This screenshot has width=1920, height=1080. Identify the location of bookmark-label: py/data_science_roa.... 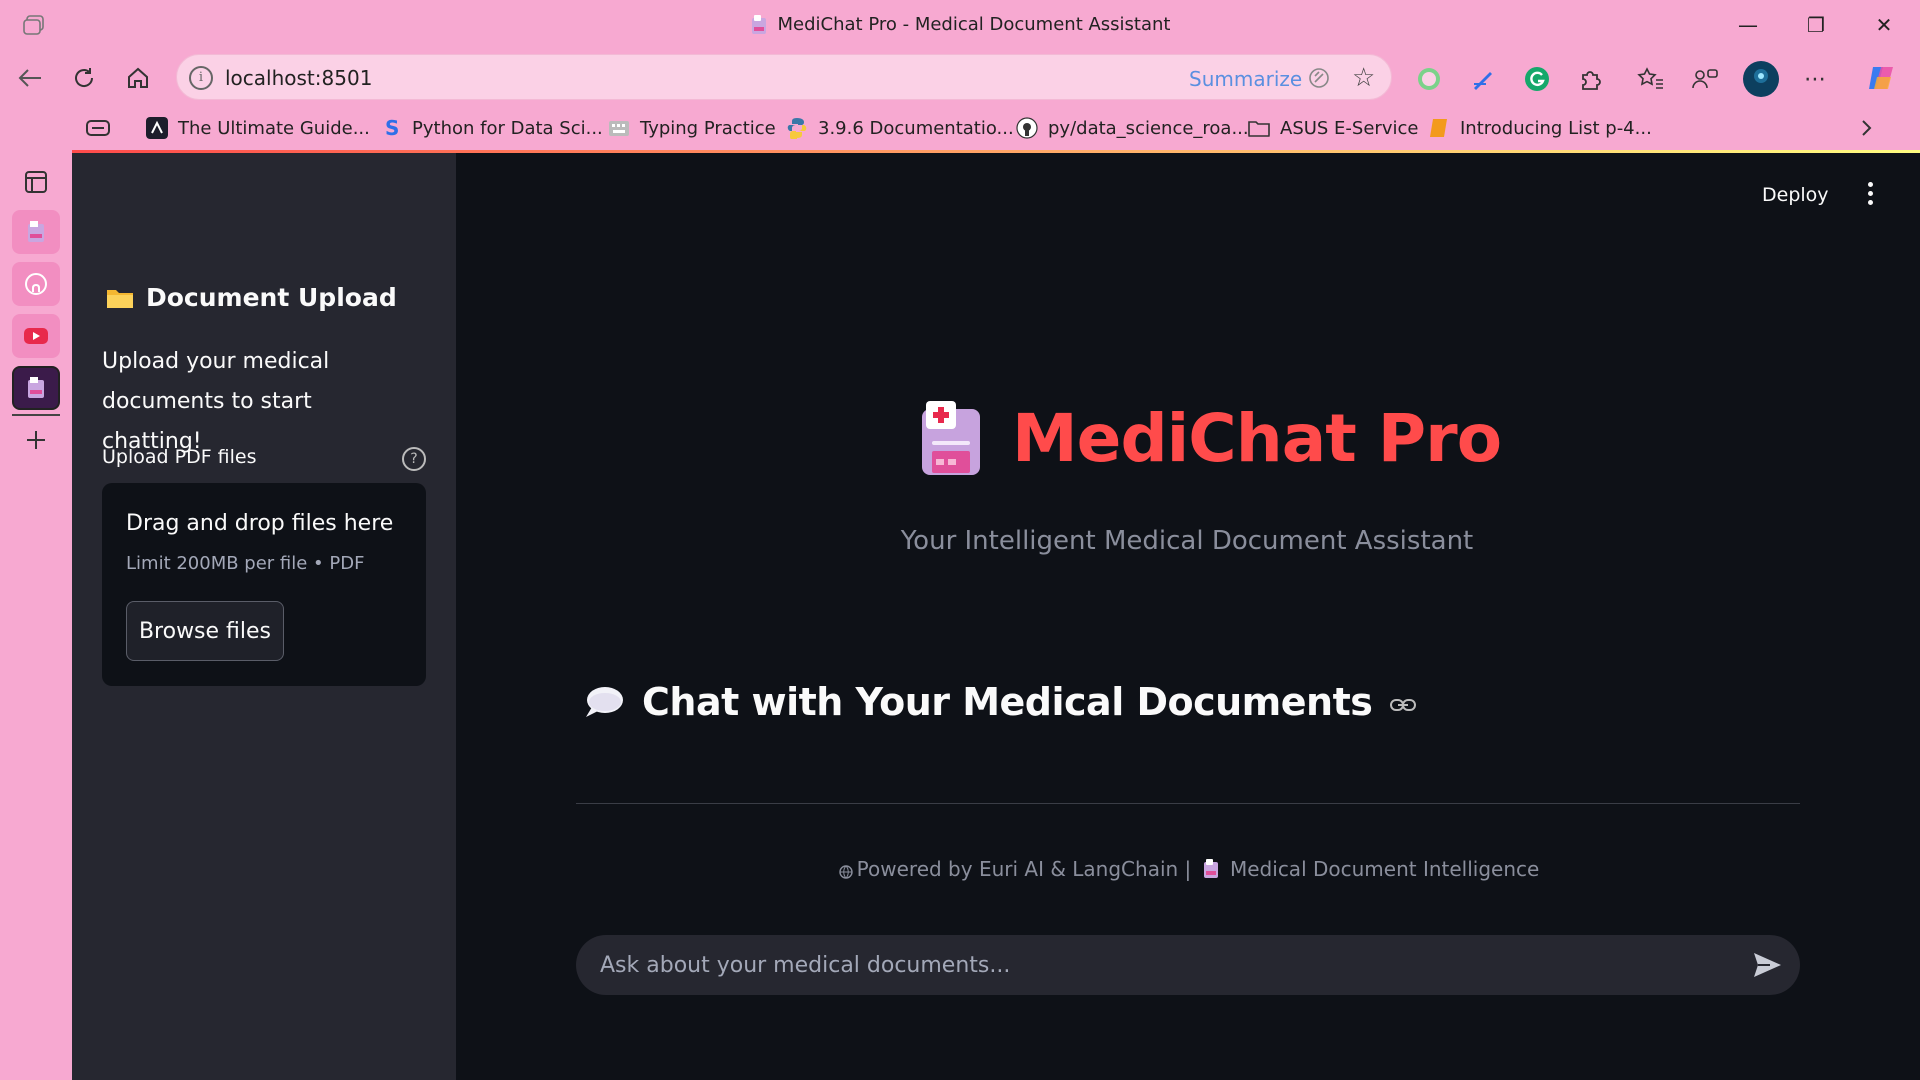
(1148, 128).